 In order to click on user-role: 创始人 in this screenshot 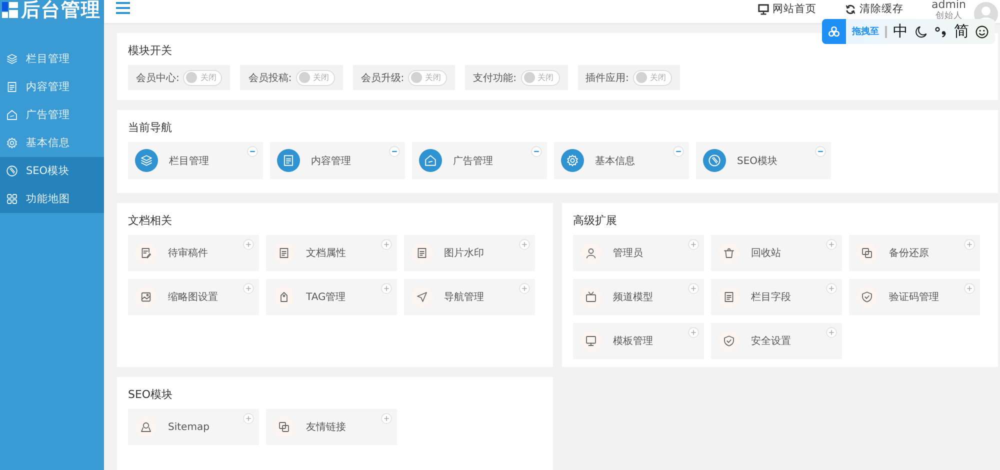, I will do `click(948, 16)`.